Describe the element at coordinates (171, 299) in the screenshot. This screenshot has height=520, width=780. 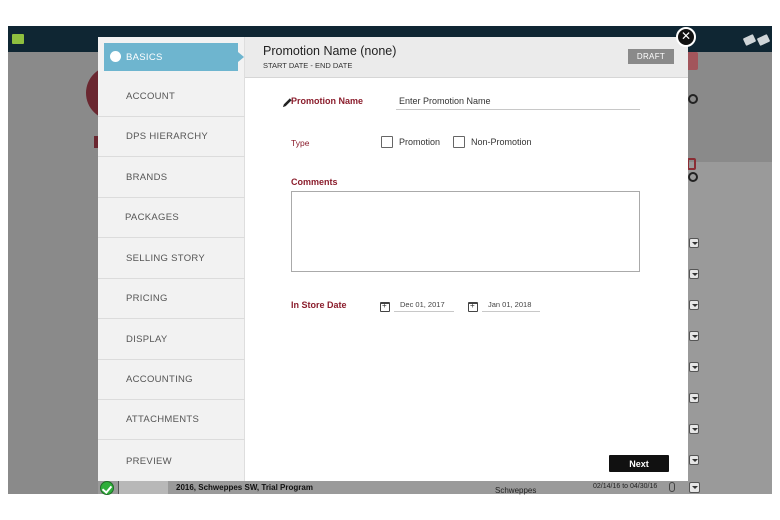
I see `sidebar-item-pricing: PRICING` at that location.